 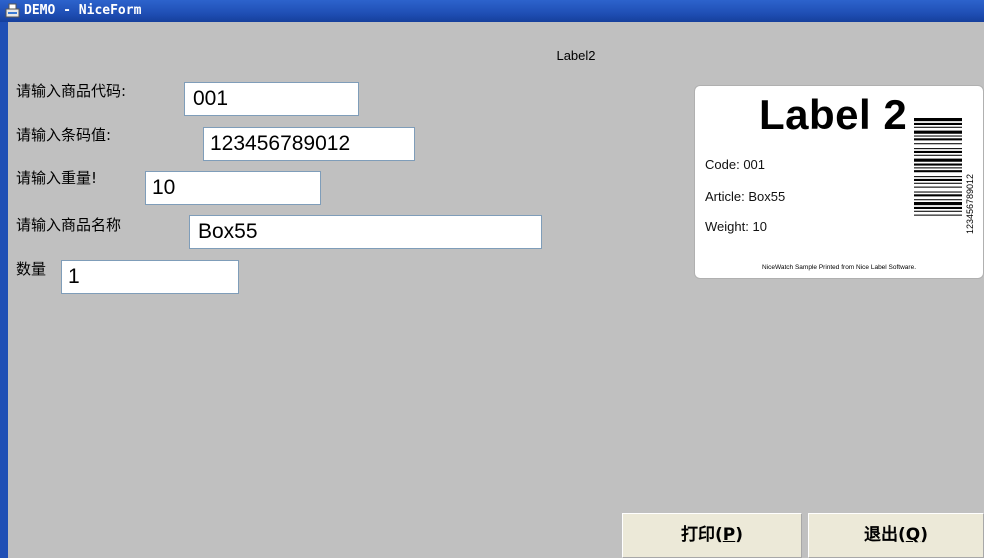 What do you see at coordinates (754, 164) in the screenshot?
I see `label-preview-code-value: 001` at bounding box center [754, 164].